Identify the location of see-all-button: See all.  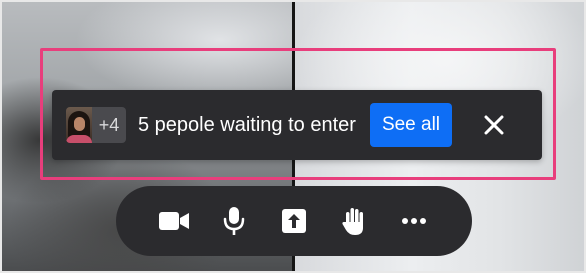
(411, 125).